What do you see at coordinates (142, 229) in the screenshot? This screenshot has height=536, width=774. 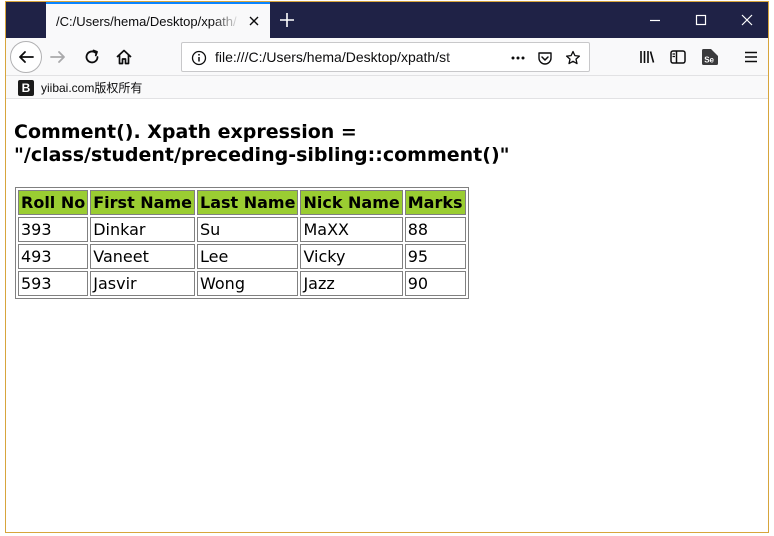 I see `table-cell: Dinkar` at bounding box center [142, 229].